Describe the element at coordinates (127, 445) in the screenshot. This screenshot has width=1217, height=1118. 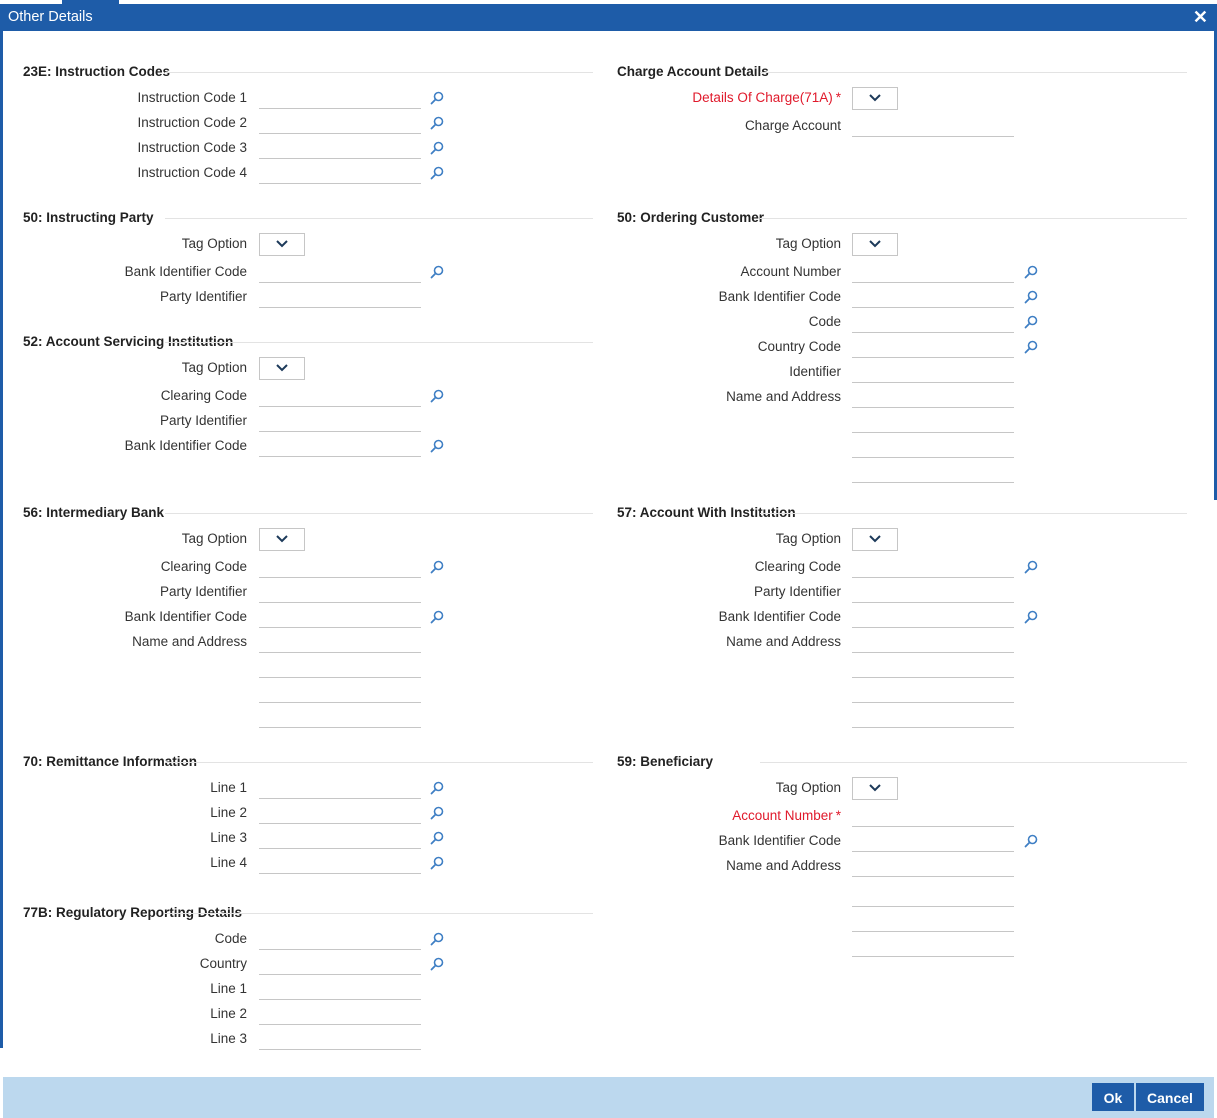
I see `account-servicing-label-bank-identifier-code: Bank Identifier Code` at that location.